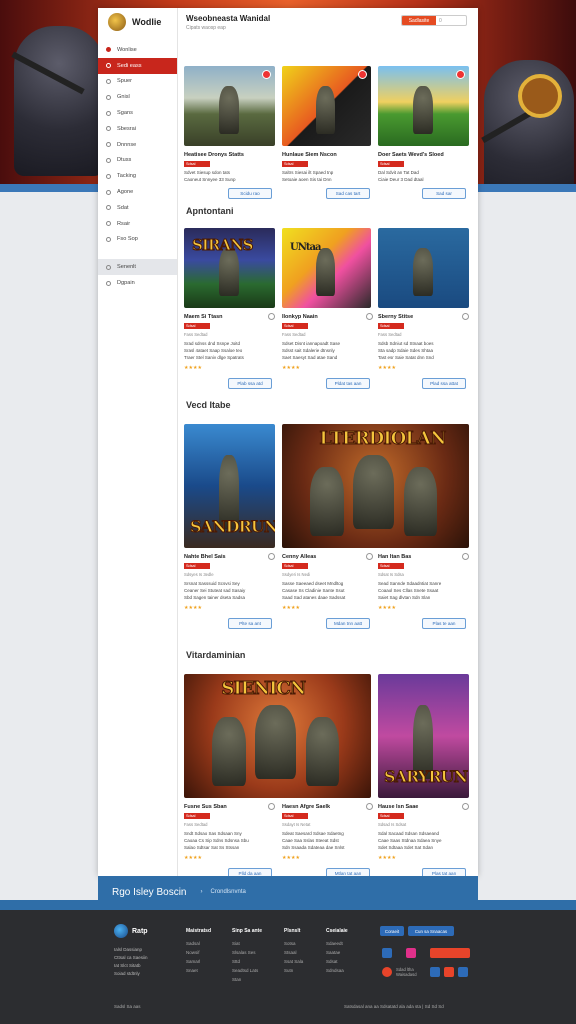  What do you see at coordinates (326, 268) in the screenshot?
I see `game-thumbnail: UNtaa` at bounding box center [326, 268].